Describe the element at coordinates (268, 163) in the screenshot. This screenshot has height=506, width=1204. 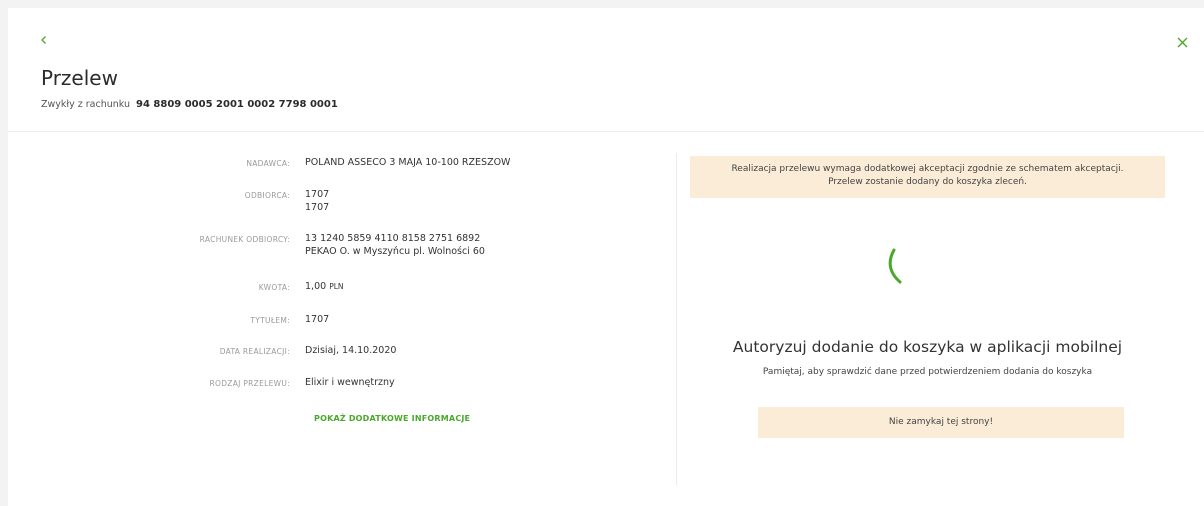
I see `sender-label: NADAWCA:` at that location.